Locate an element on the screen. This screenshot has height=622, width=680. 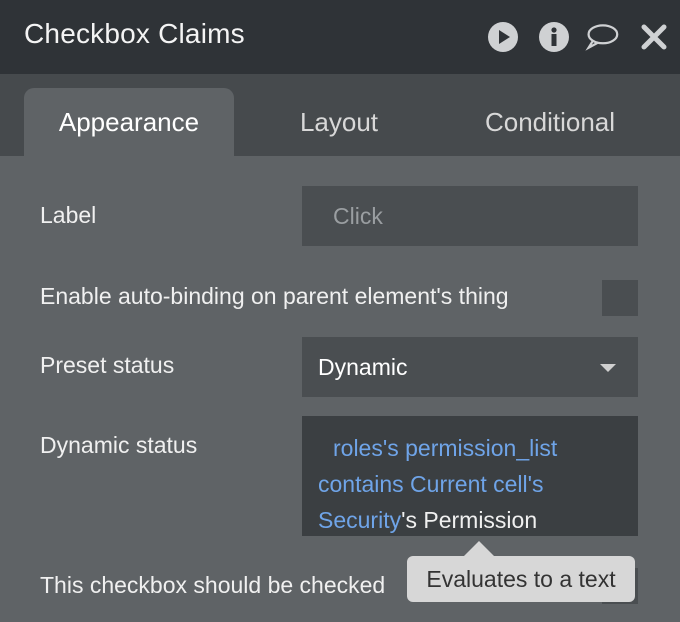
evaluates-tooltip: Evaluates to a text is located at coordinates (521, 579).